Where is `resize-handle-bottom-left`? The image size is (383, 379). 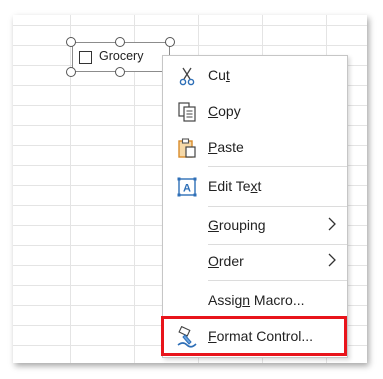
resize-handle-bottom-left is located at coordinates (71, 72).